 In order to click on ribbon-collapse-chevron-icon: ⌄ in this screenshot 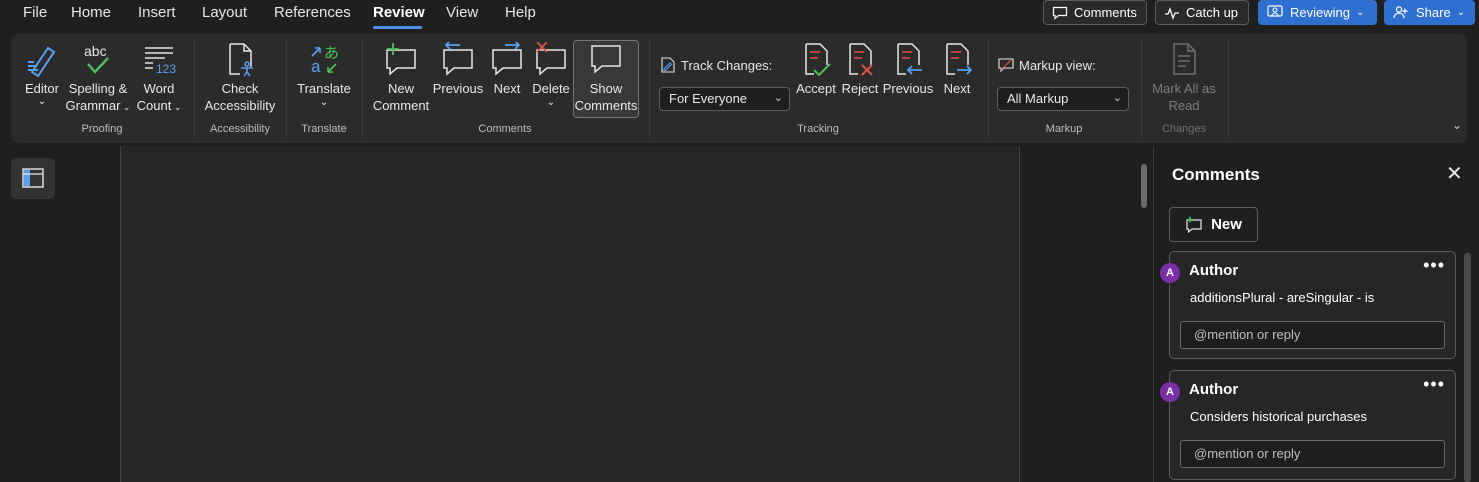, I will do `click(1457, 125)`.